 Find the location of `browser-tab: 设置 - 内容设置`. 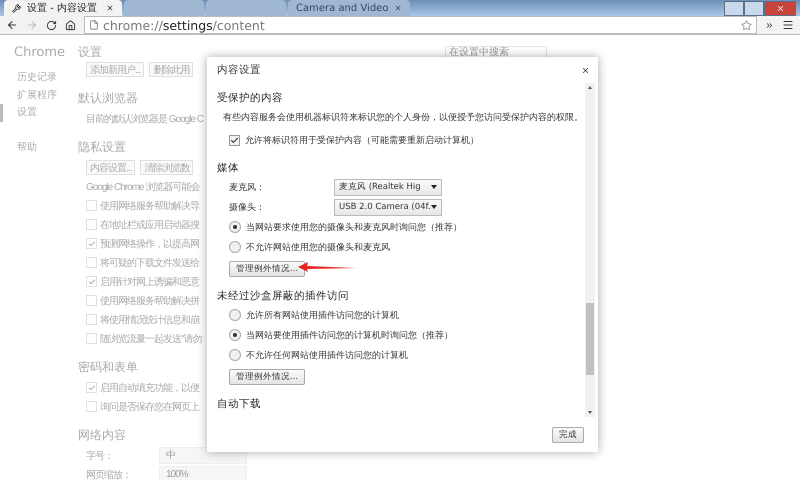

browser-tab: 设置 - 内容设置 is located at coordinates (63, 8).